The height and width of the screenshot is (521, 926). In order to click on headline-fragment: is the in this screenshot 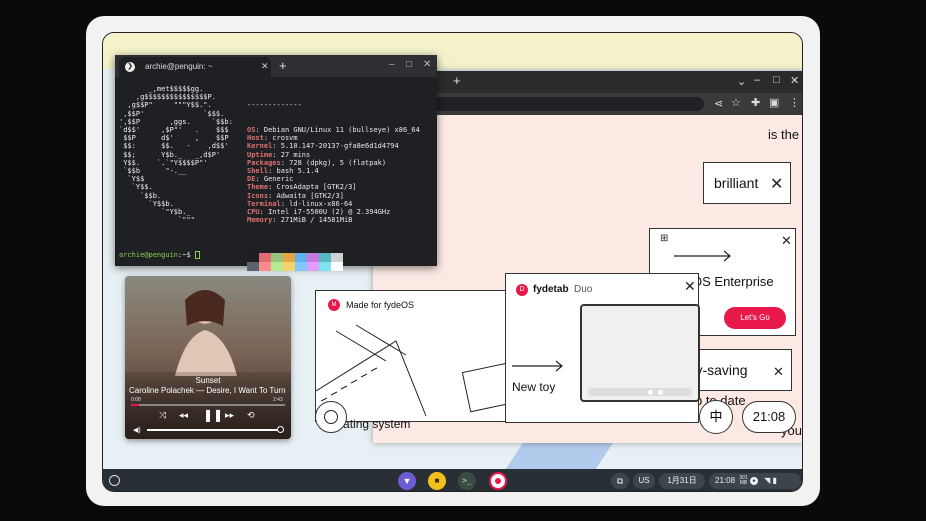, I will do `click(784, 134)`.